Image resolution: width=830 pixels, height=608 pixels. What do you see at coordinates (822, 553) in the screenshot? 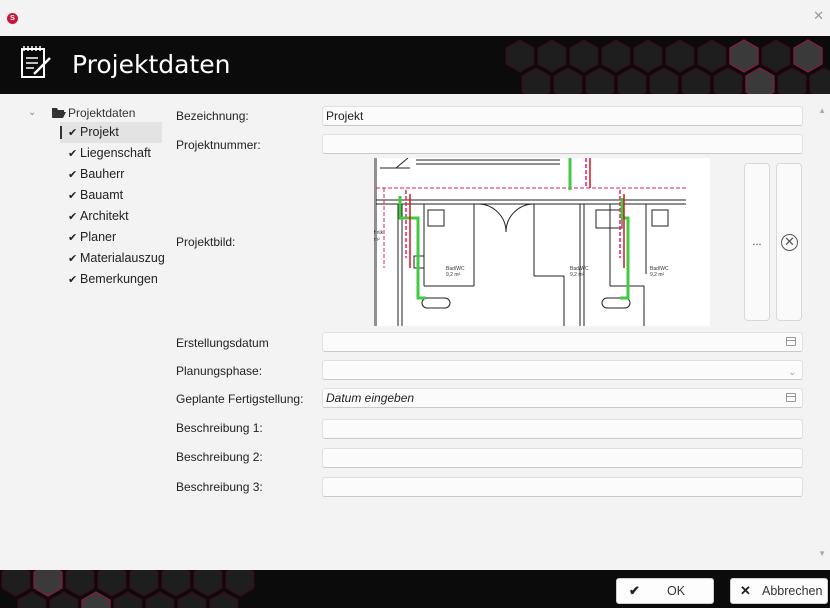
I see `scroll-down-icon: ▼` at bounding box center [822, 553].